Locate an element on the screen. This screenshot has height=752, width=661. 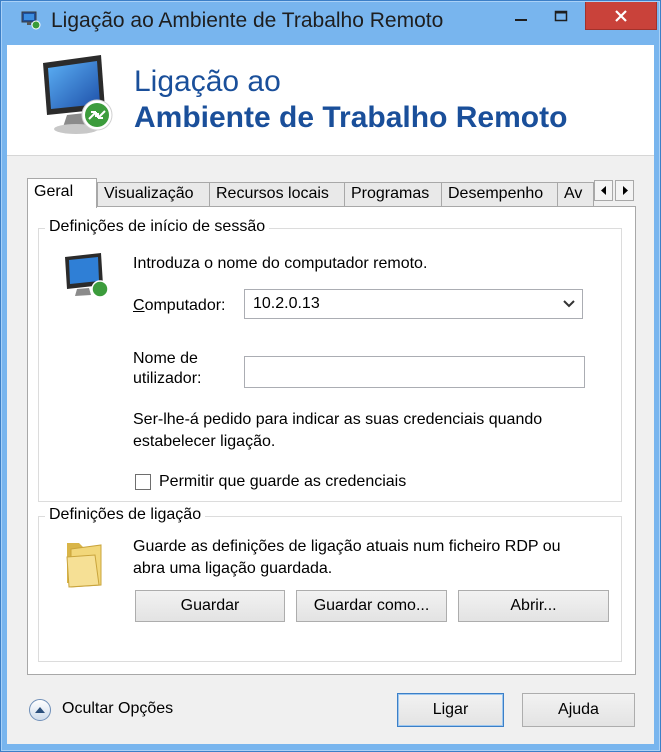
header-banner: Ligação ao Ambiente de Trabalho Remoto is located at coordinates (330, 100).